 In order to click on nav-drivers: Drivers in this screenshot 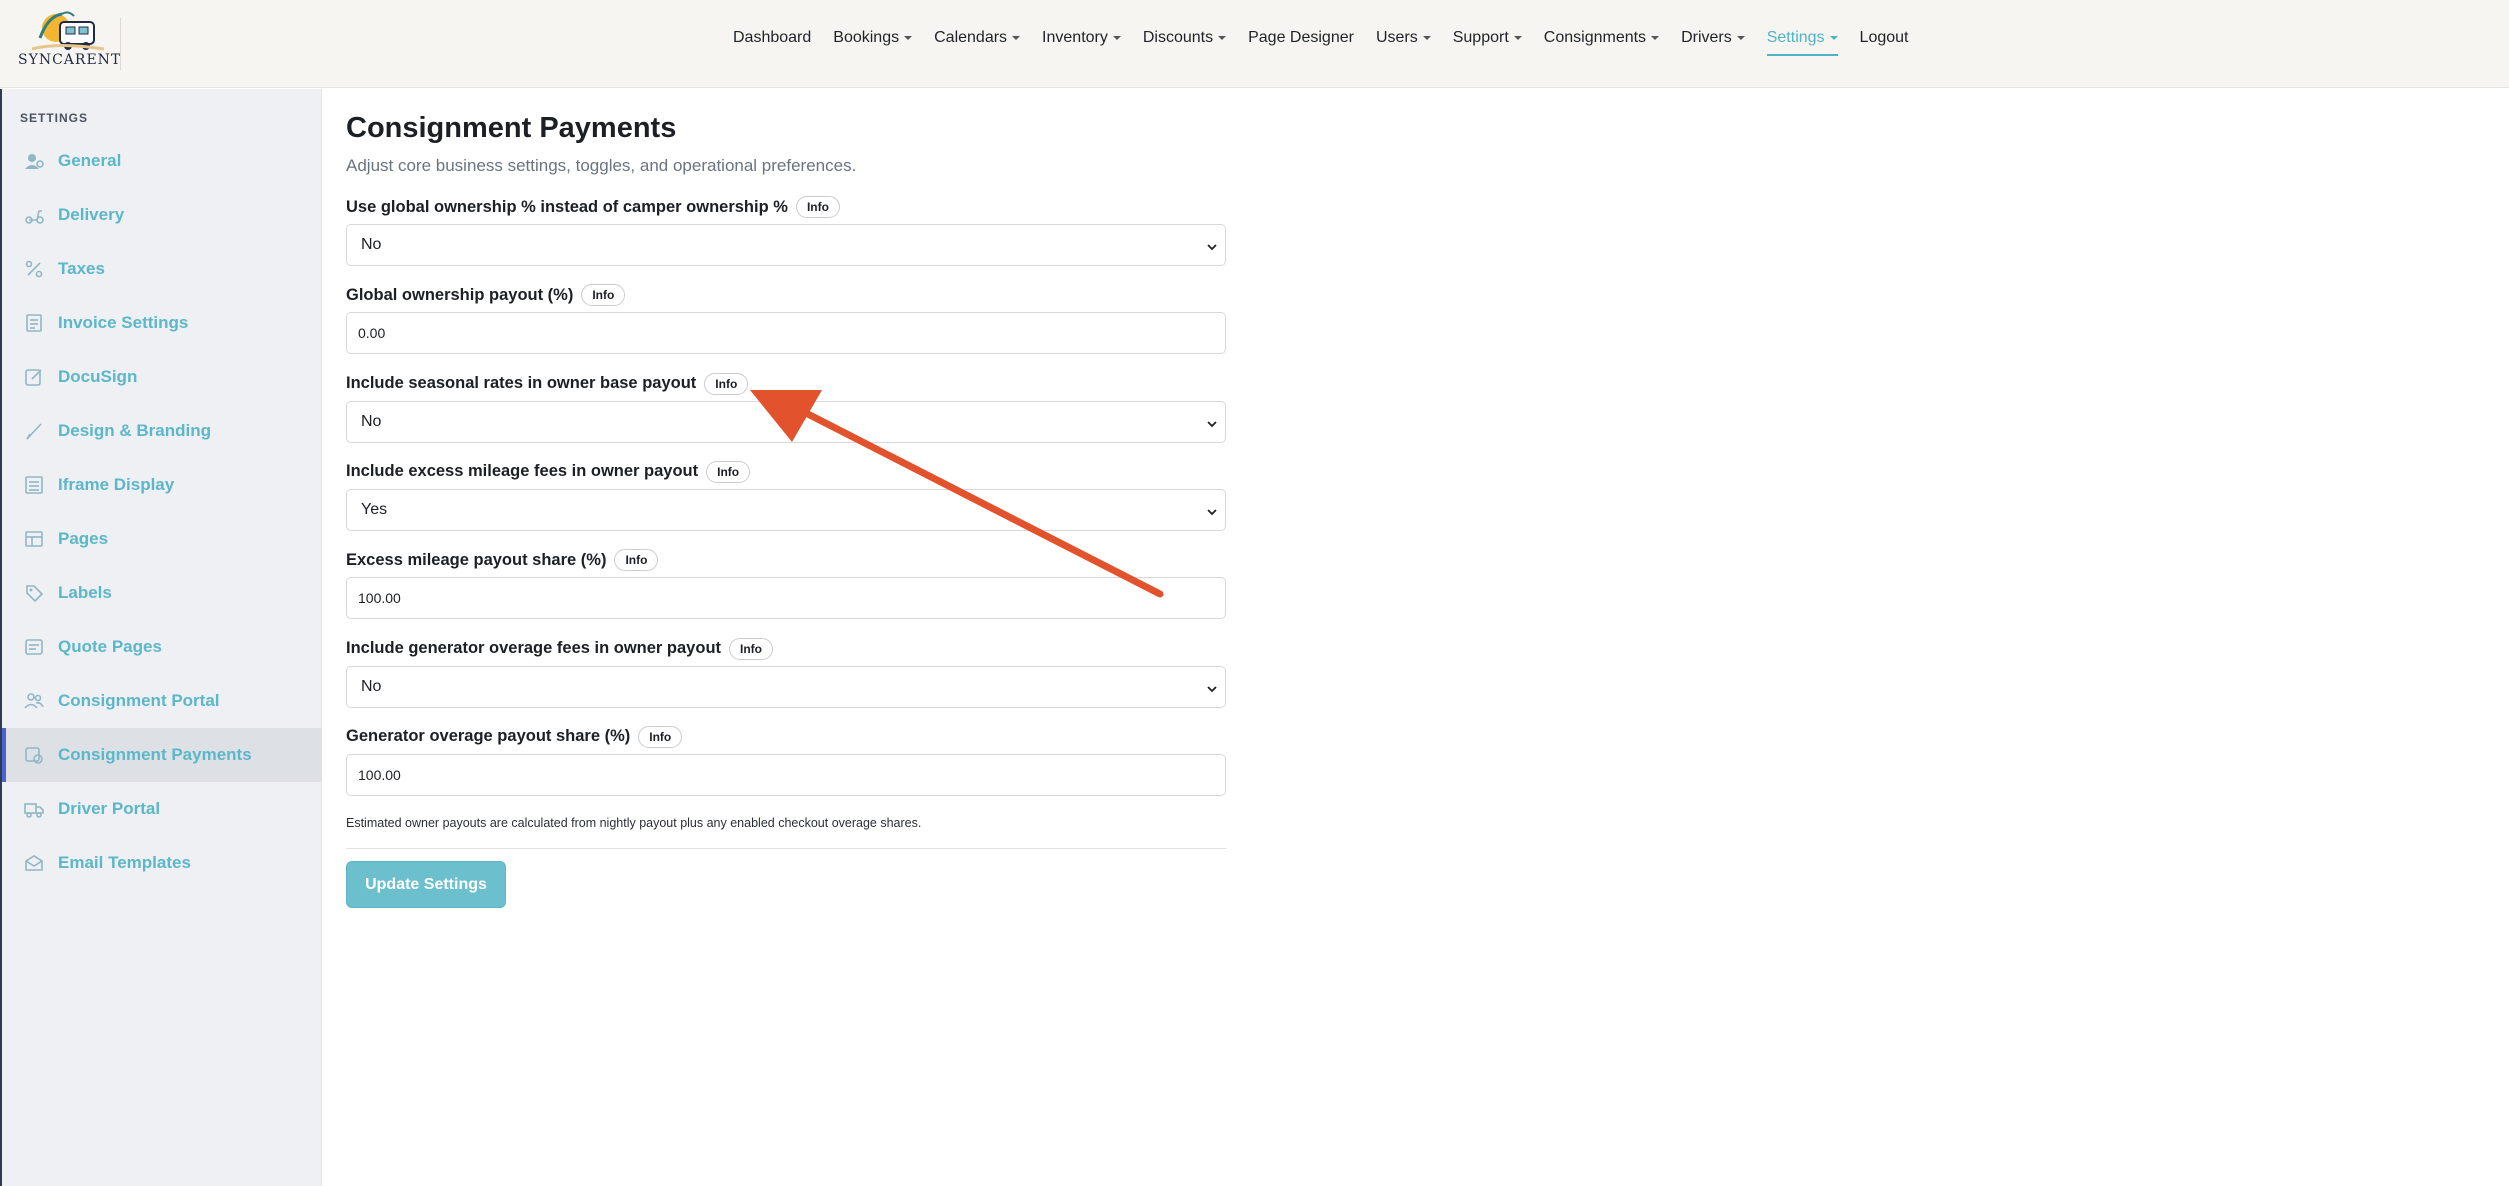, I will do `click(1713, 38)`.